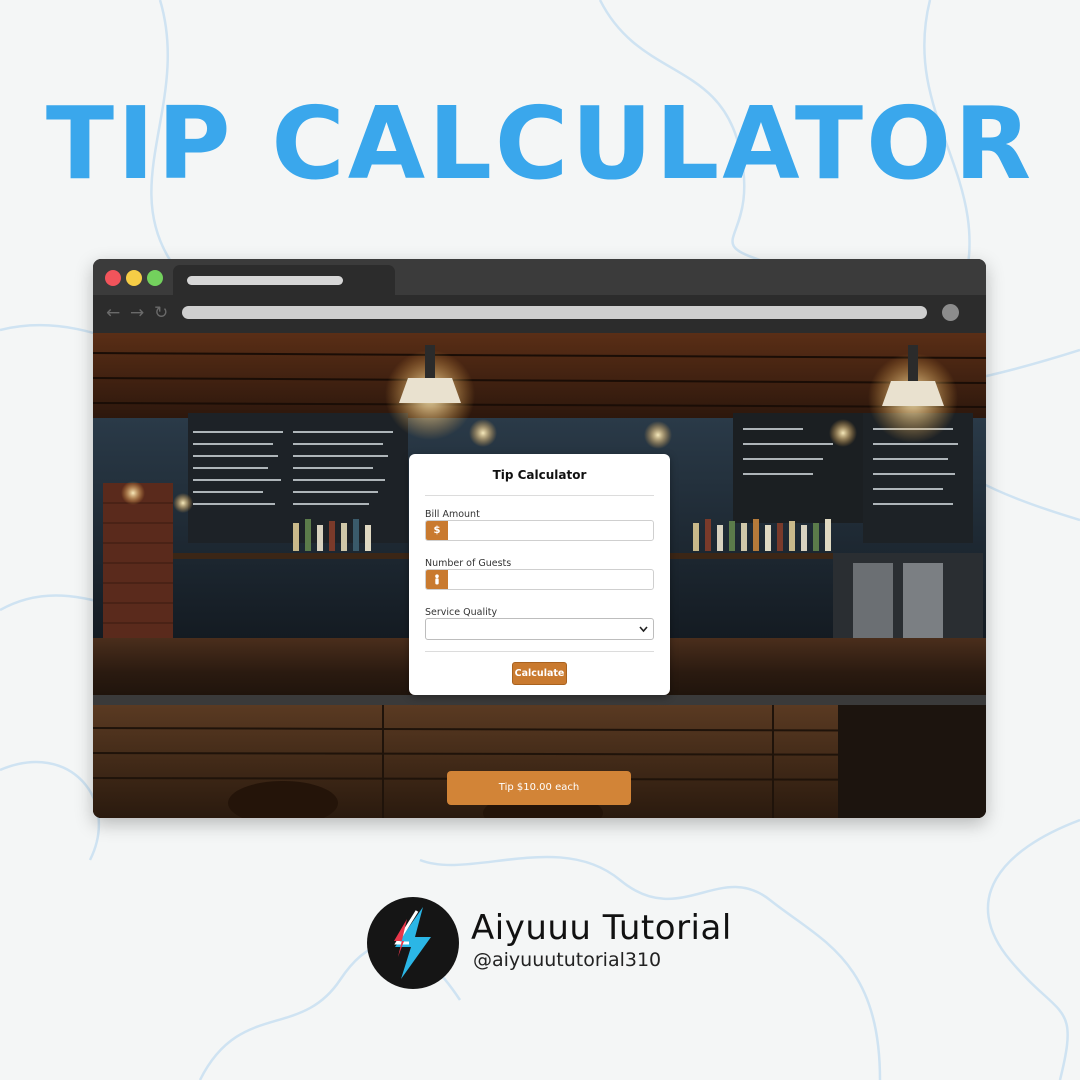  Describe the element at coordinates (437, 530) in the screenshot. I see `dollar-addon: $` at that location.